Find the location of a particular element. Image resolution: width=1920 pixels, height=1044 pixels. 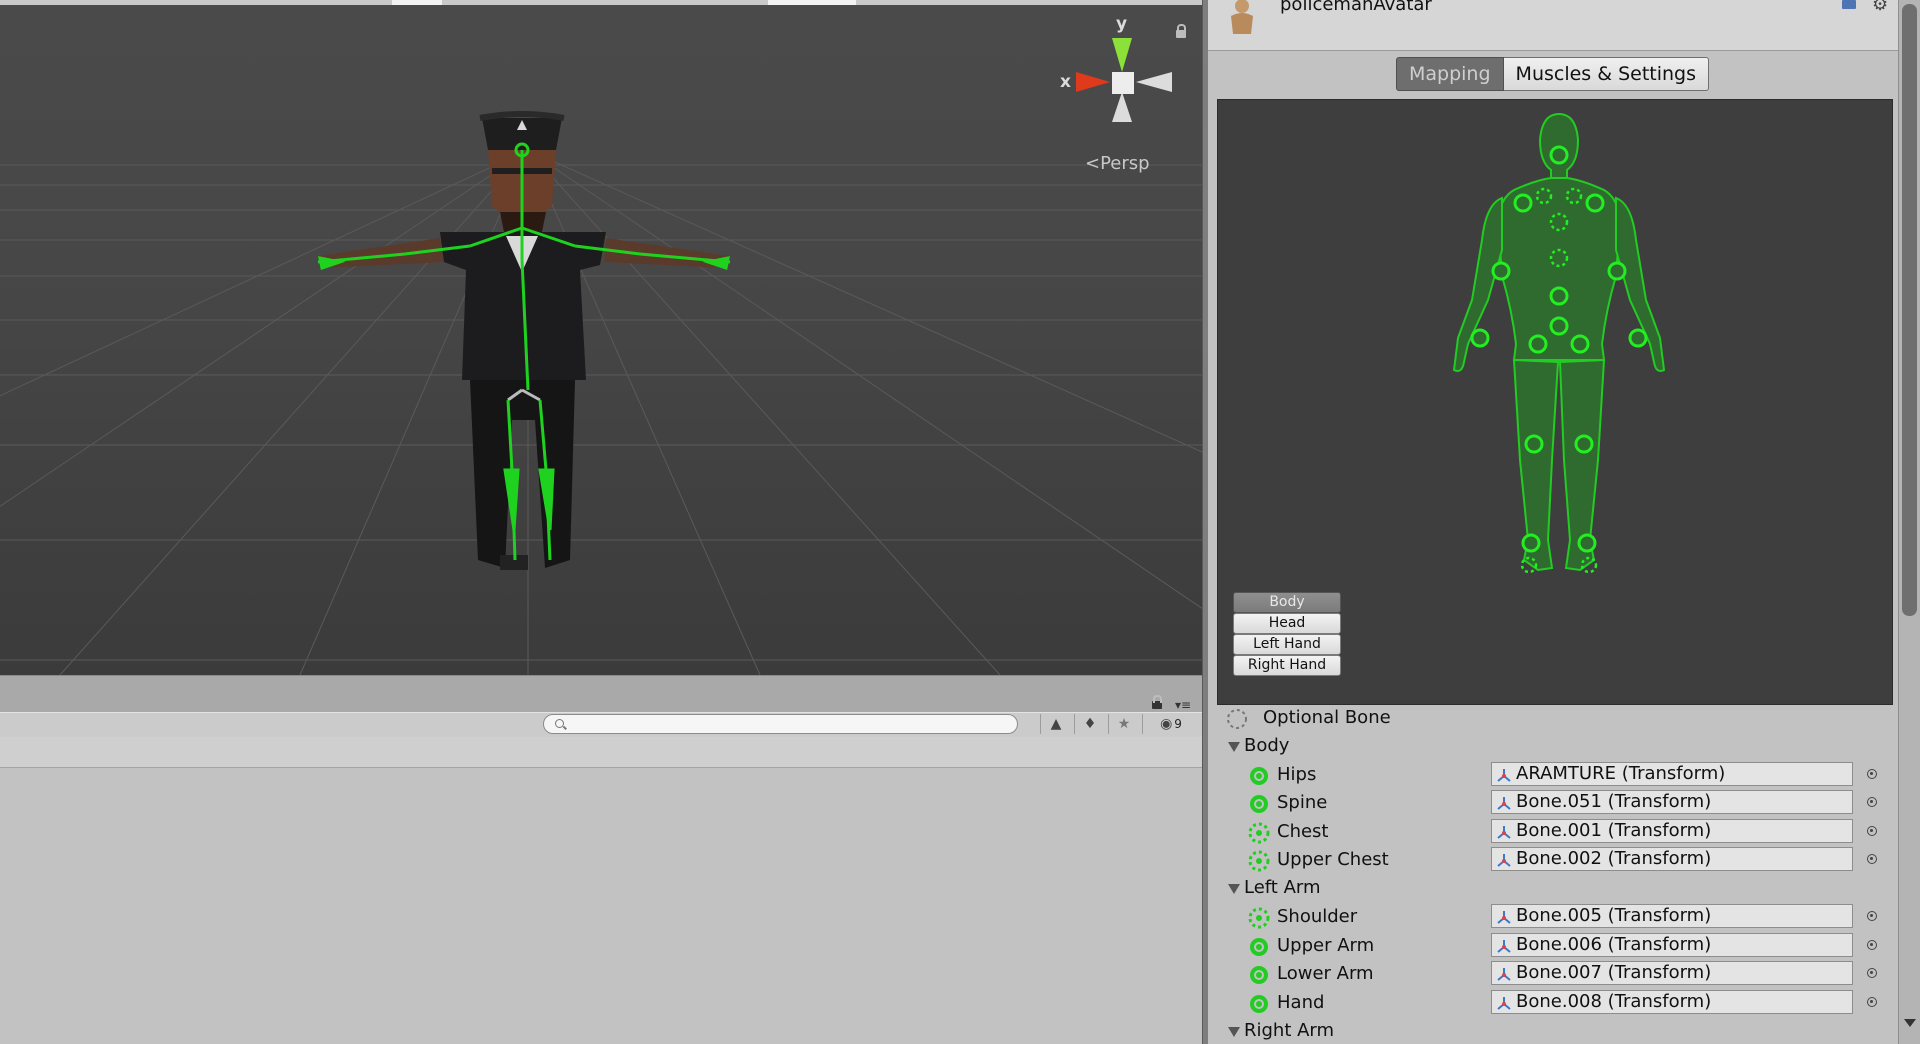

filter-by-label-button: ♦ is located at coordinates (1089, 724).